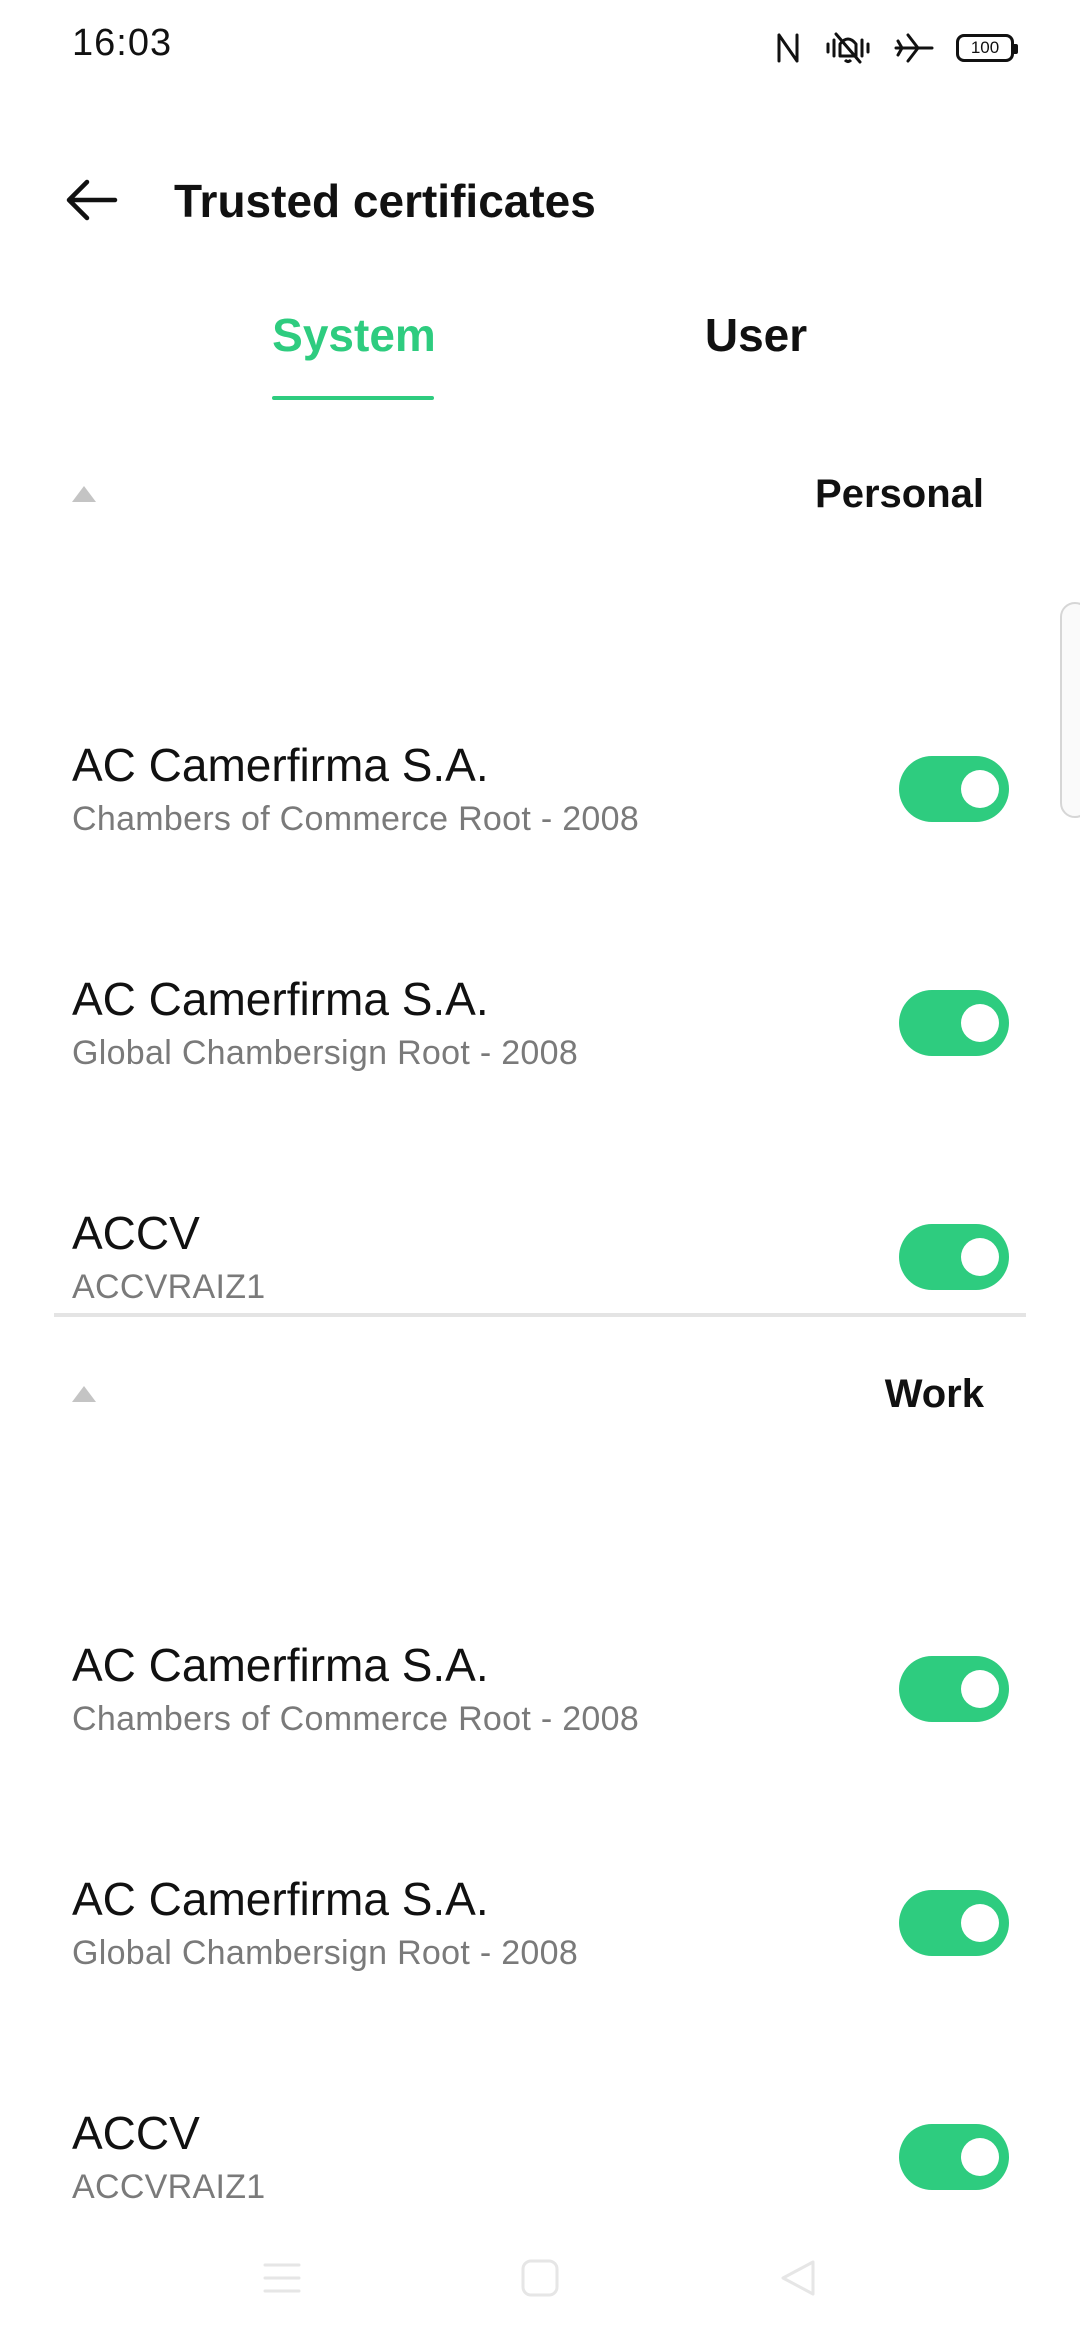  I want to click on page-title: Trusted certificates, so click(385, 201).